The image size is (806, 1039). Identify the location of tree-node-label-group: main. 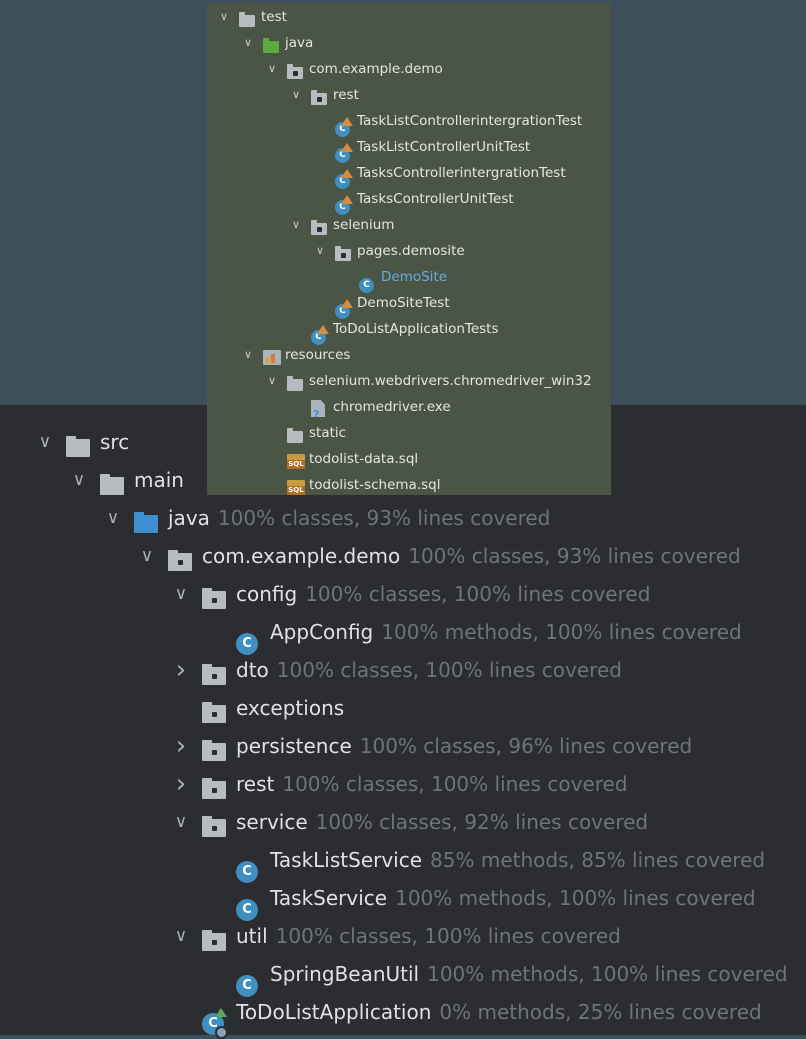
(159, 480).